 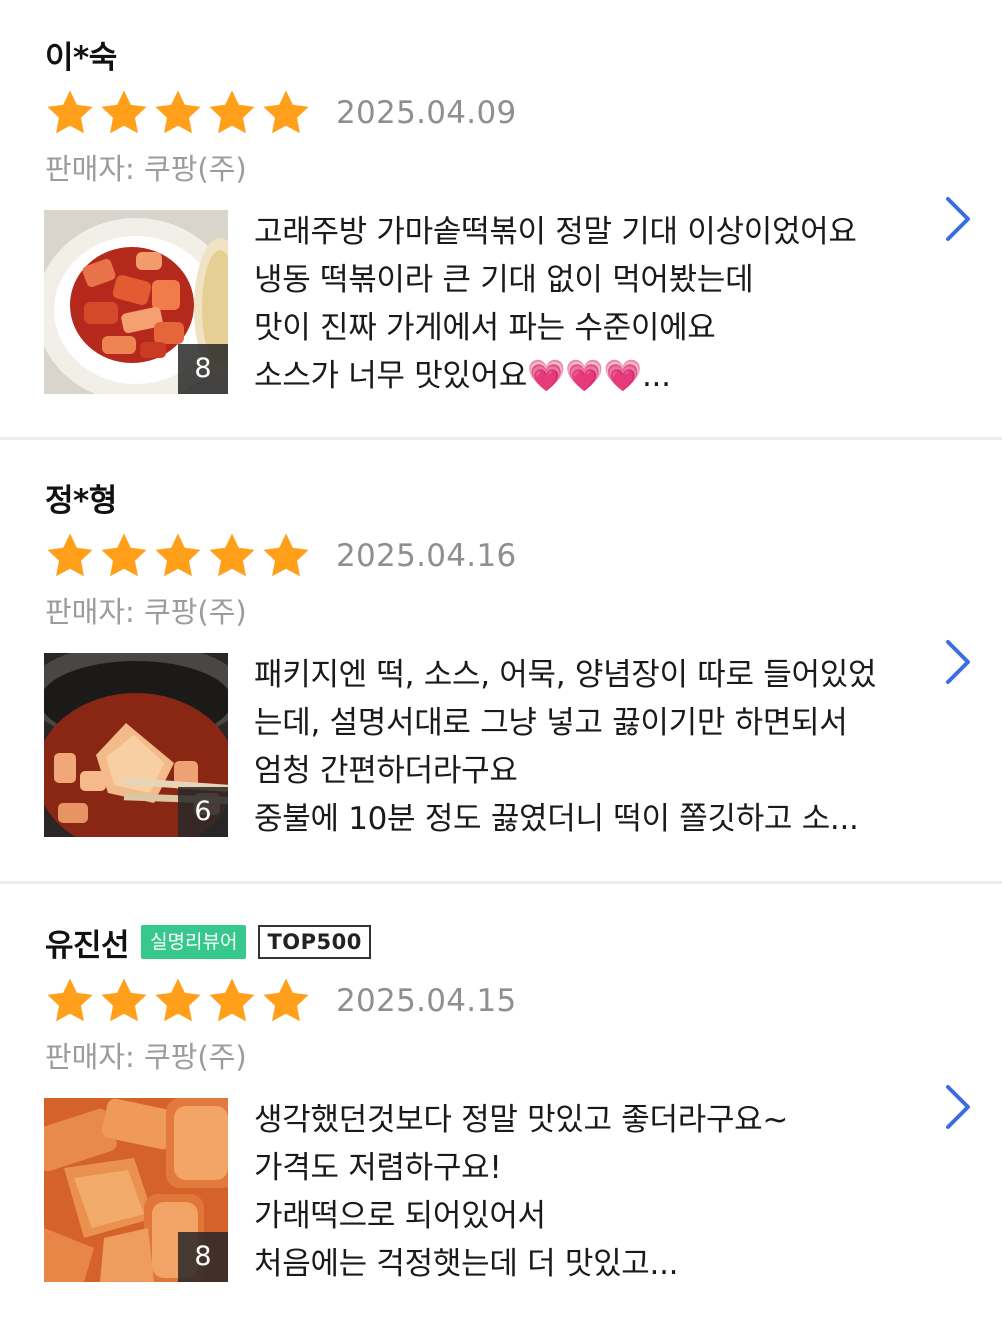 What do you see at coordinates (136, 745) in the screenshot?
I see `review-photo: 6` at bounding box center [136, 745].